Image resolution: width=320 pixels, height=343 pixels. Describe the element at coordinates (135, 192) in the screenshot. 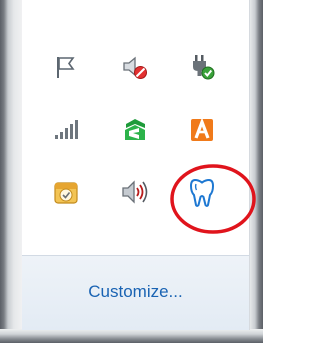

I see `speaker-icon` at that location.